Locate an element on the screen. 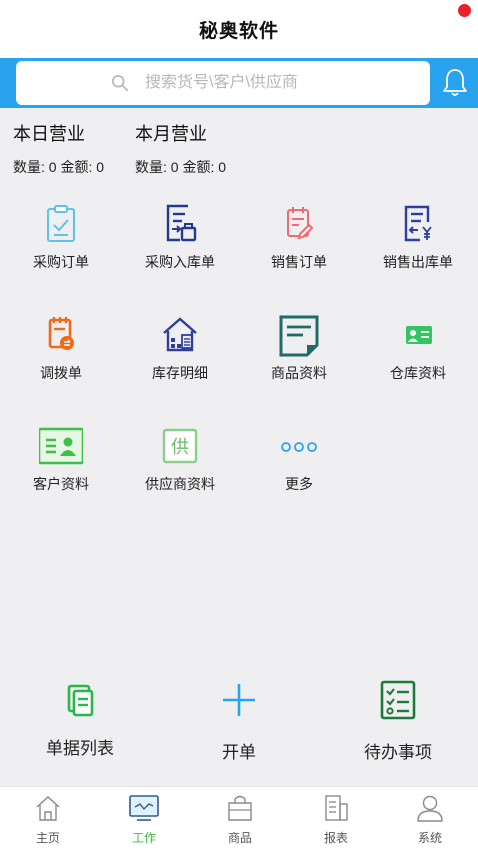 This screenshot has height=850, width=478. tab-label: 报表 is located at coordinates (335, 838).